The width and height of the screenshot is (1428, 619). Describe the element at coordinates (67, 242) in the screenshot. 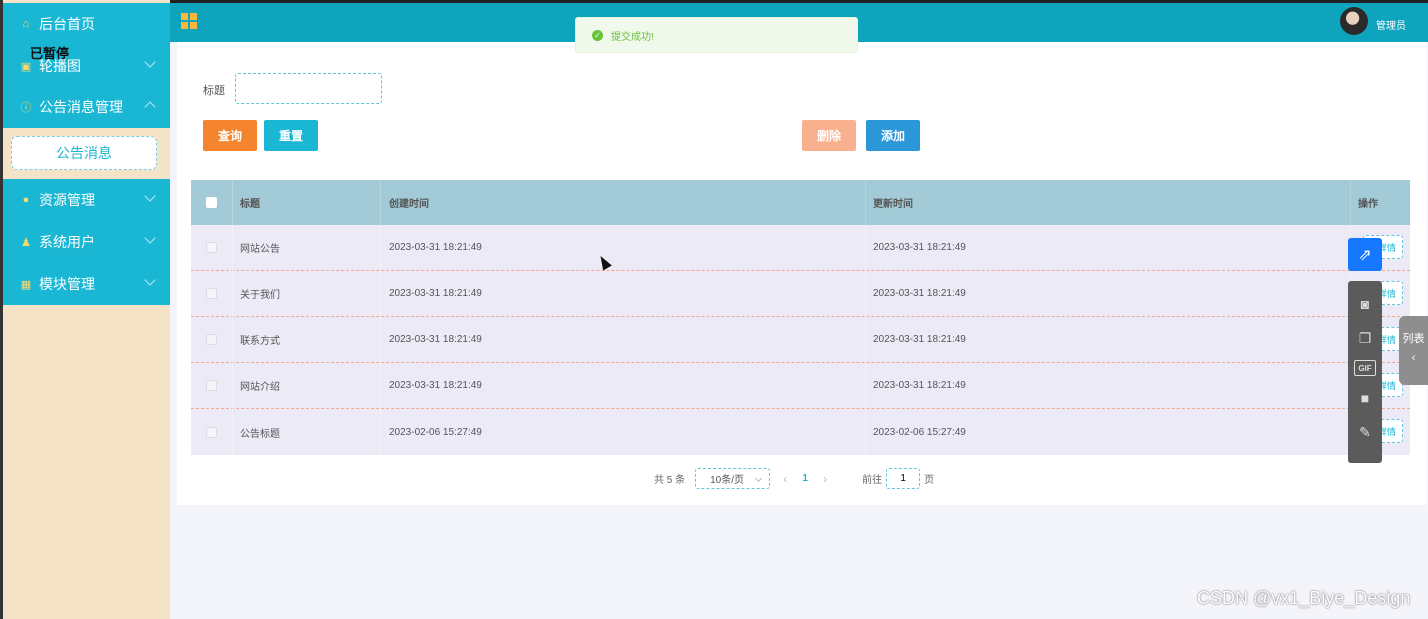

I see `sidebar-item-label: 系统用户` at that location.